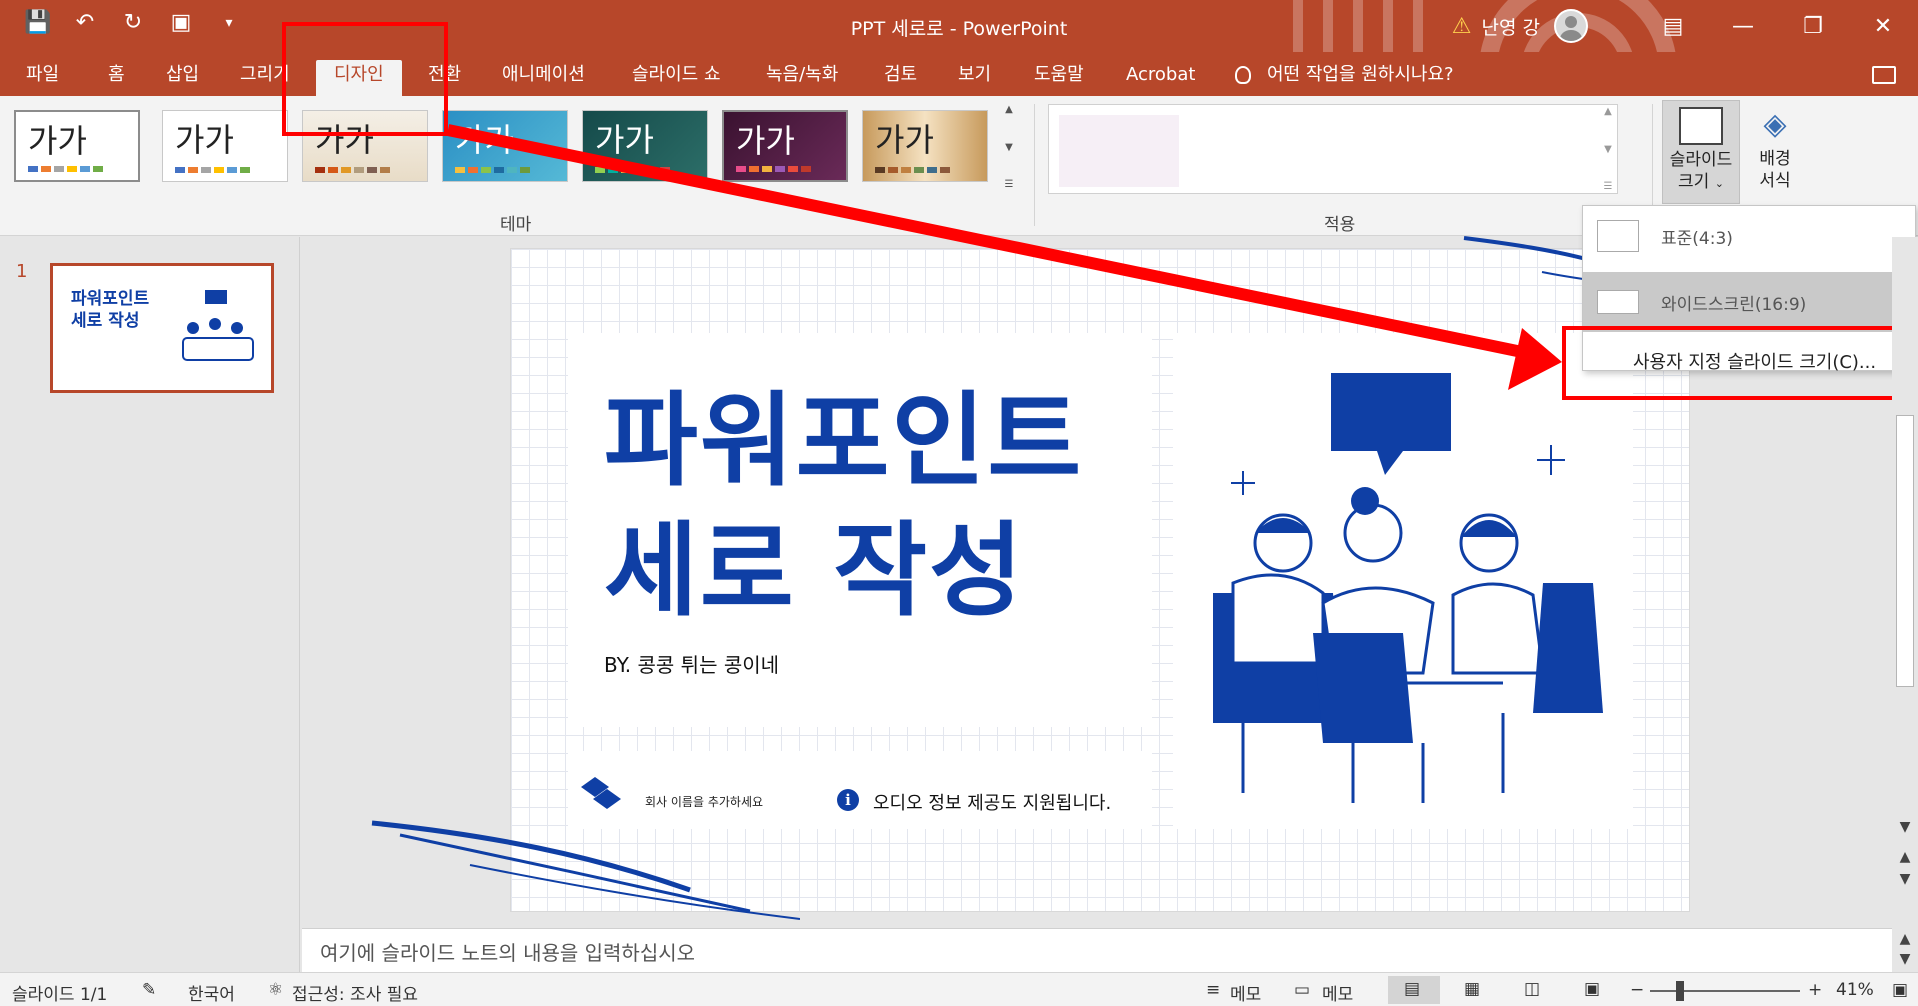 This screenshot has width=1918, height=1006. What do you see at coordinates (1743, 26) in the screenshot?
I see `minimize-icon: —` at bounding box center [1743, 26].